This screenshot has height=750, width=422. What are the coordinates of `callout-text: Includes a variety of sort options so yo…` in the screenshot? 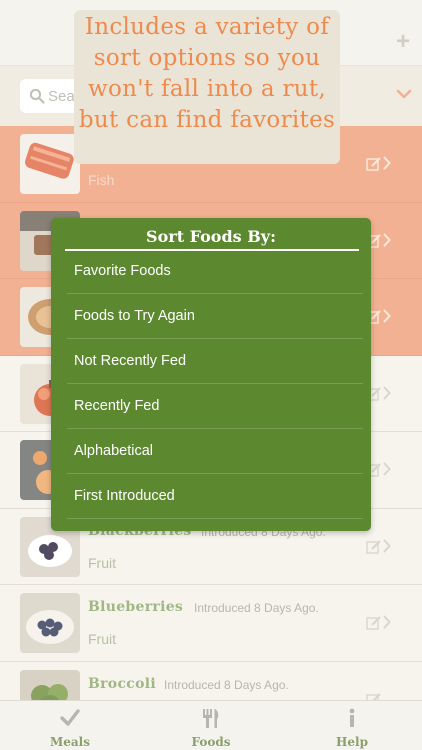 It's located at (207, 73).